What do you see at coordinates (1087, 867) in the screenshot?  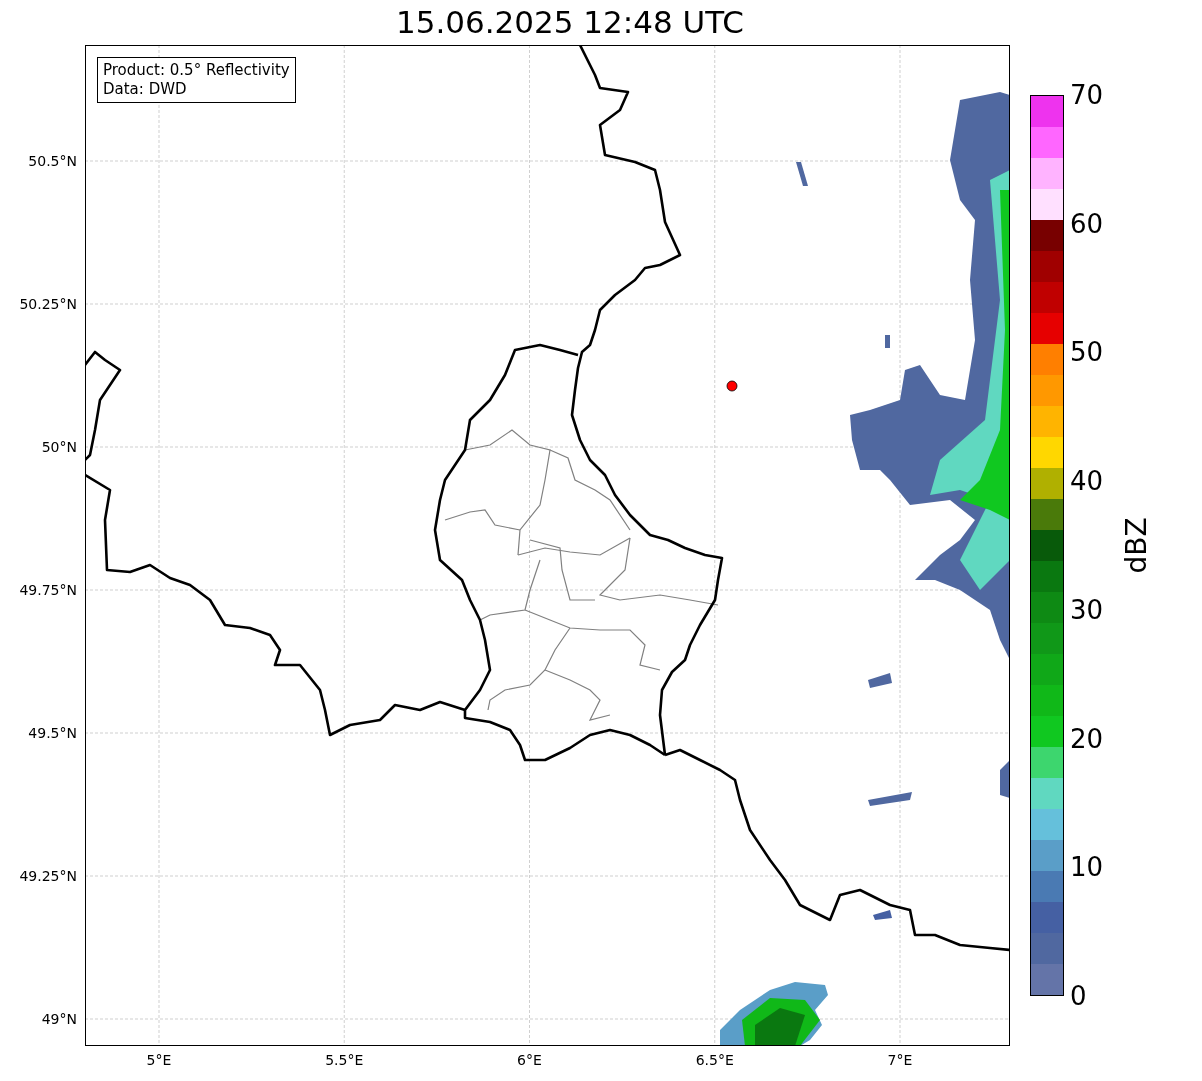 I see `colorbar-tick-label: 10` at bounding box center [1087, 867].